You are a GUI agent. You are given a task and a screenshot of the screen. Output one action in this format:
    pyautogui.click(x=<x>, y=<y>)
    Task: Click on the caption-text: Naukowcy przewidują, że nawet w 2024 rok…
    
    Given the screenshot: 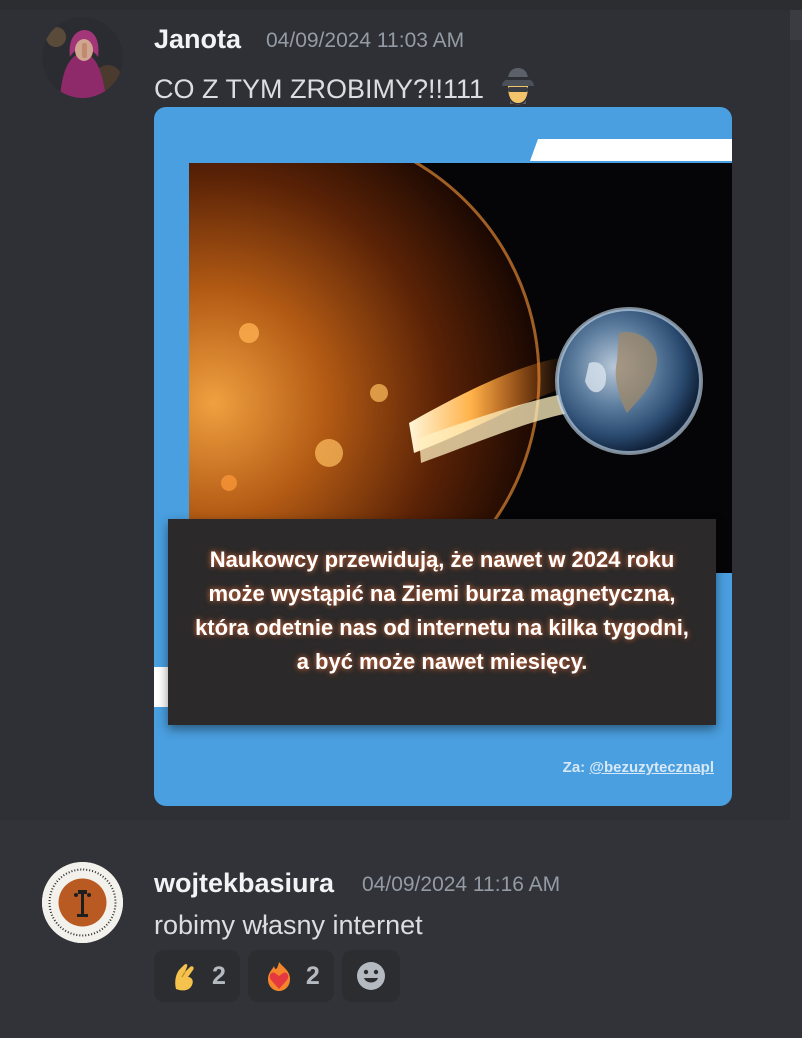 What is the action you would take?
    pyautogui.click(x=442, y=610)
    